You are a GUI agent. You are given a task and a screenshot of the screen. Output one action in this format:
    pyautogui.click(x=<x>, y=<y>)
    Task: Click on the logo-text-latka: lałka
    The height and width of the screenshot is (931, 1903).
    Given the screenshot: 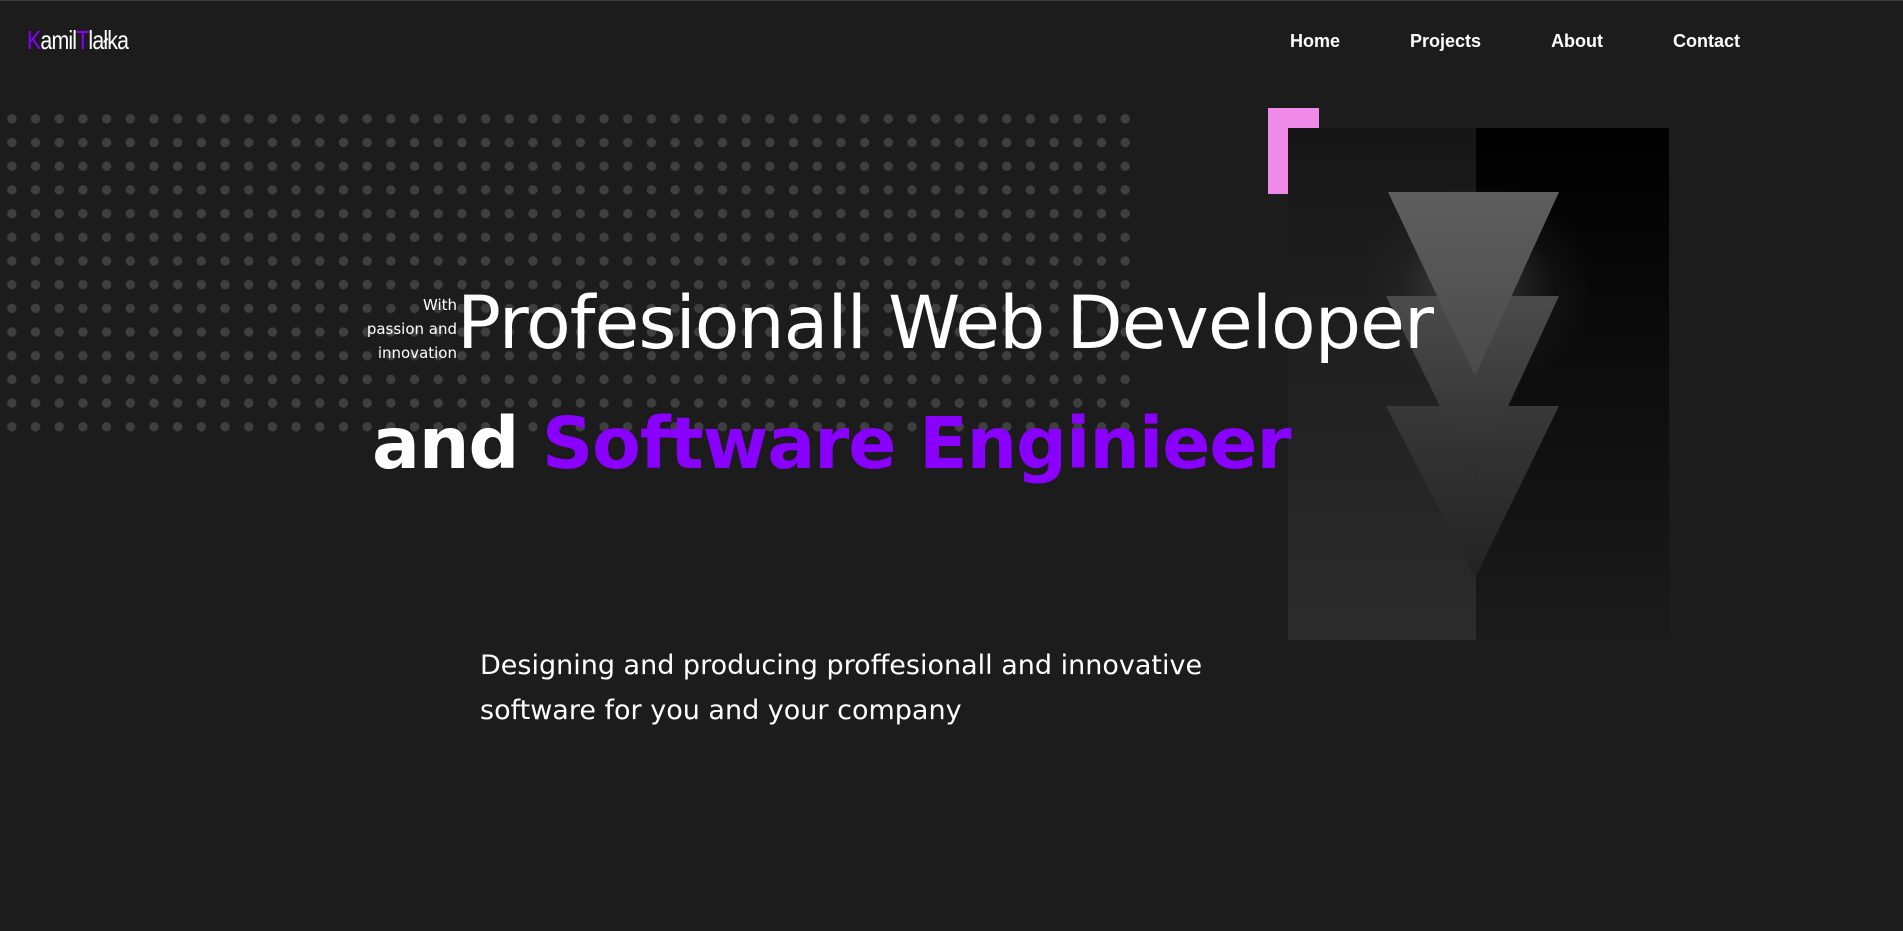 What is the action you would take?
    pyautogui.click(x=108, y=40)
    